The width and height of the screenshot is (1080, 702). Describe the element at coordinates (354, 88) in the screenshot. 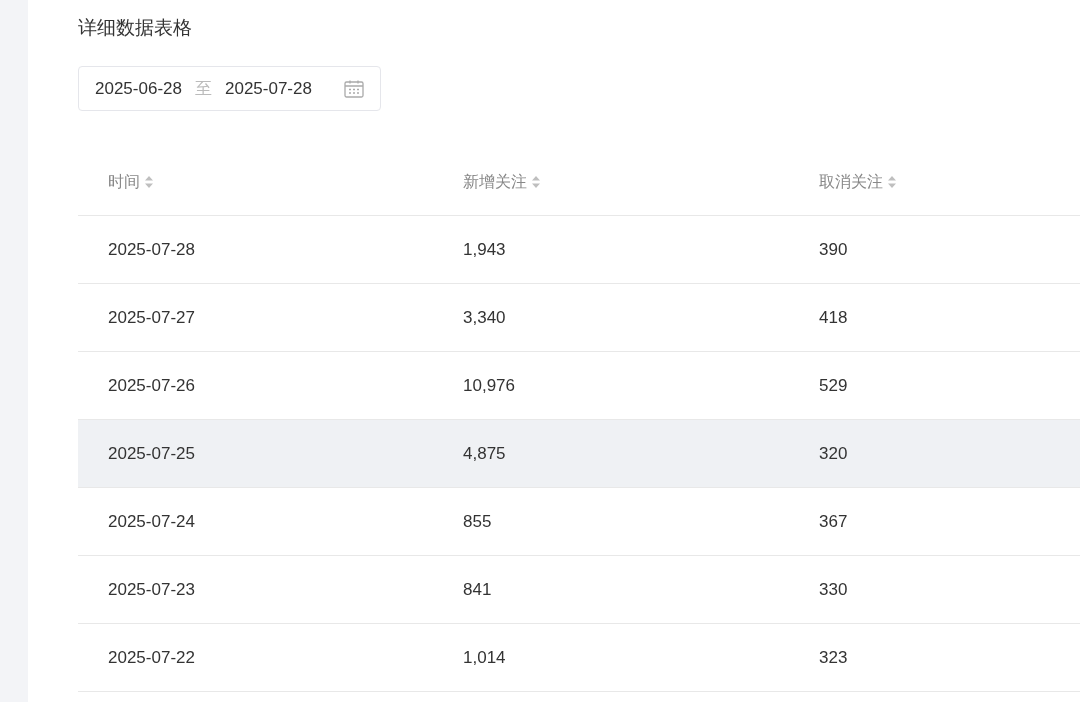

I see `calendar-icon` at that location.